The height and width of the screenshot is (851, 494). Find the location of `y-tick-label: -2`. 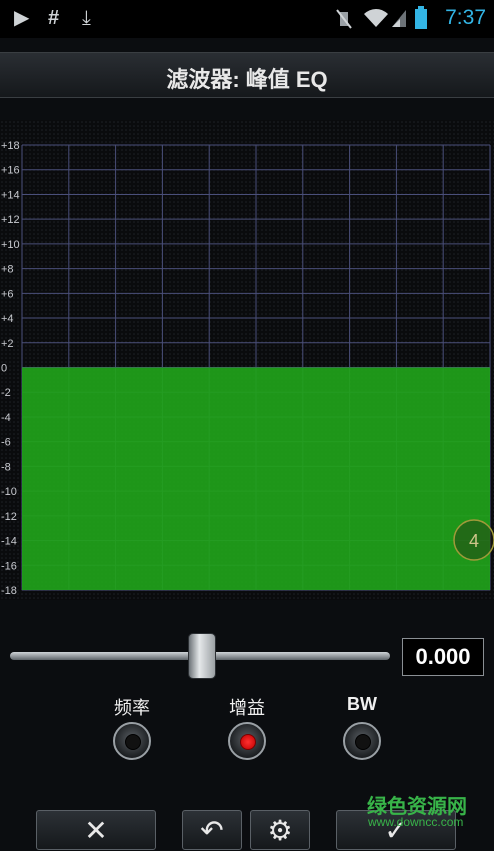

y-tick-label: -2 is located at coordinates (6, 393).